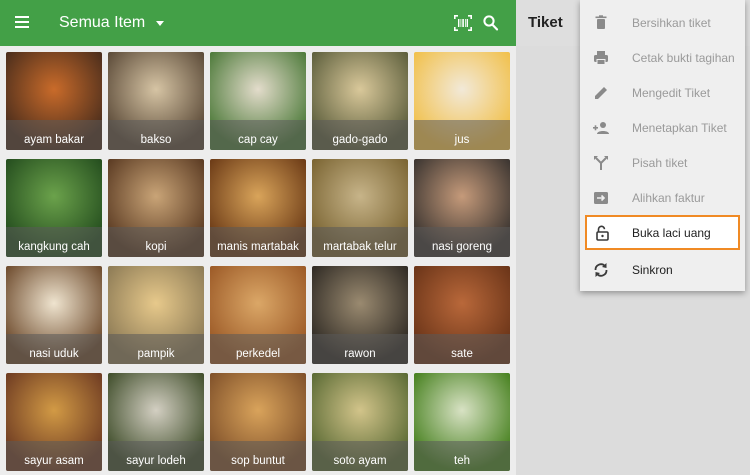  What do you see at coordinates (258, 461) in the screenshot?
I see `item-label: sop buntut` at bounding box center [258, 461].